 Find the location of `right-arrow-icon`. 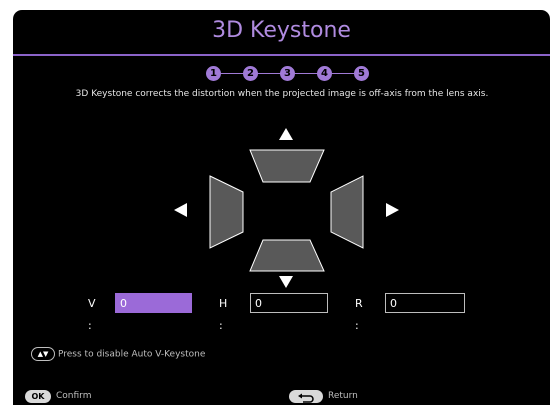

right-arrow-icon is located at coordinates (392, 210).